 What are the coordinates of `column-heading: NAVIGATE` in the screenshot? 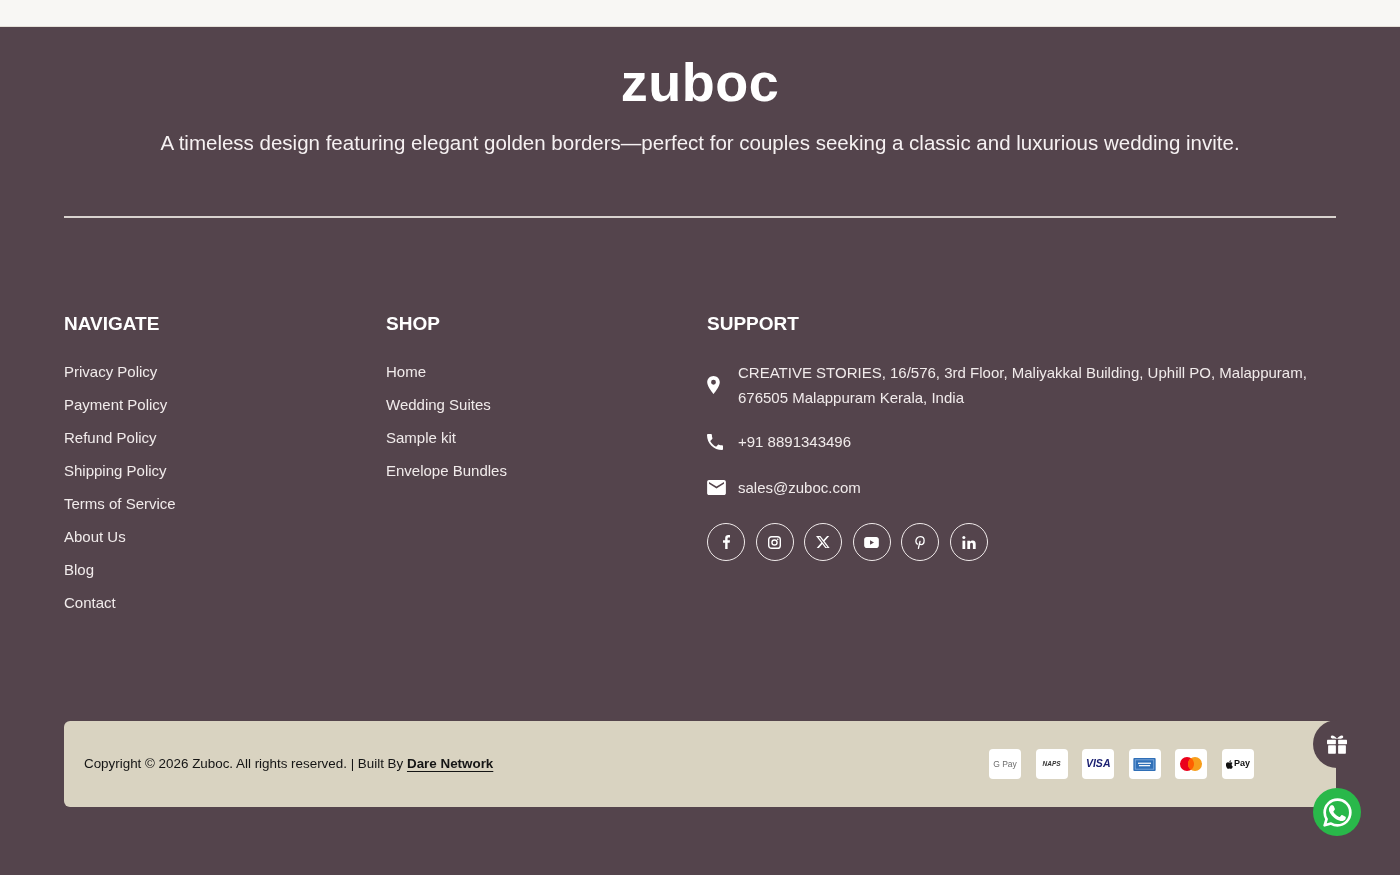 It's located at (112, 324).